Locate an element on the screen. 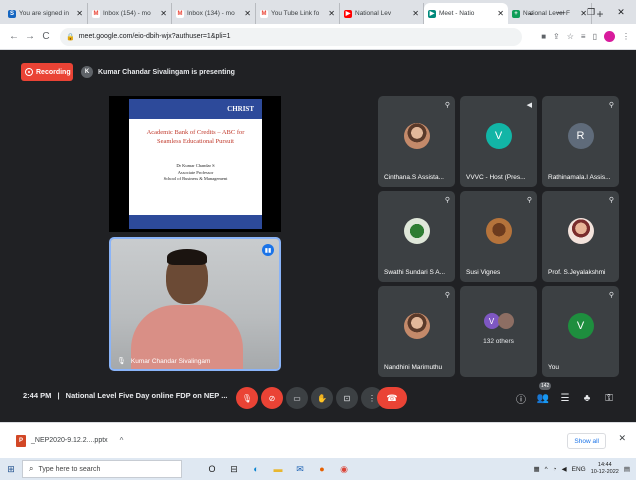 This screenshot has width=636, height=480. back-icon: ← is located at coordinates (14, 36).